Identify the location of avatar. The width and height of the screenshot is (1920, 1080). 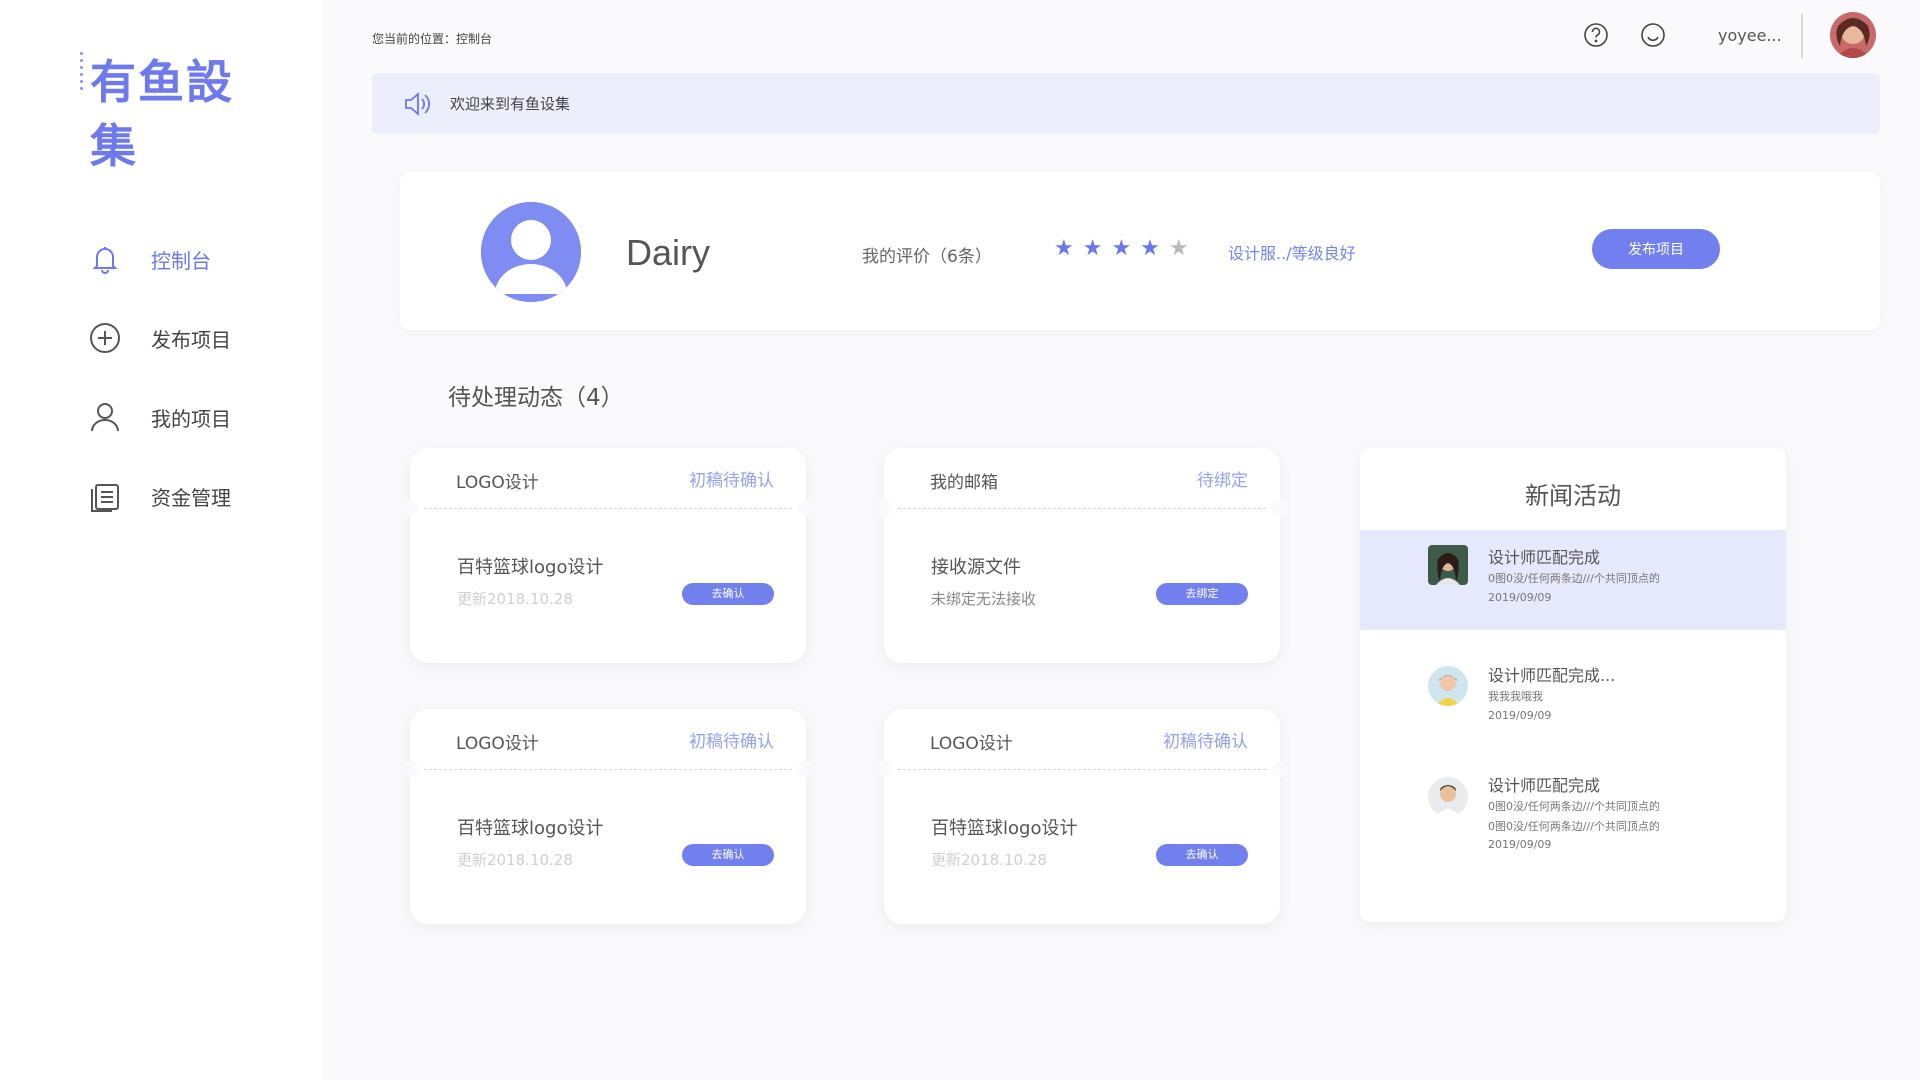
(1853, 35).